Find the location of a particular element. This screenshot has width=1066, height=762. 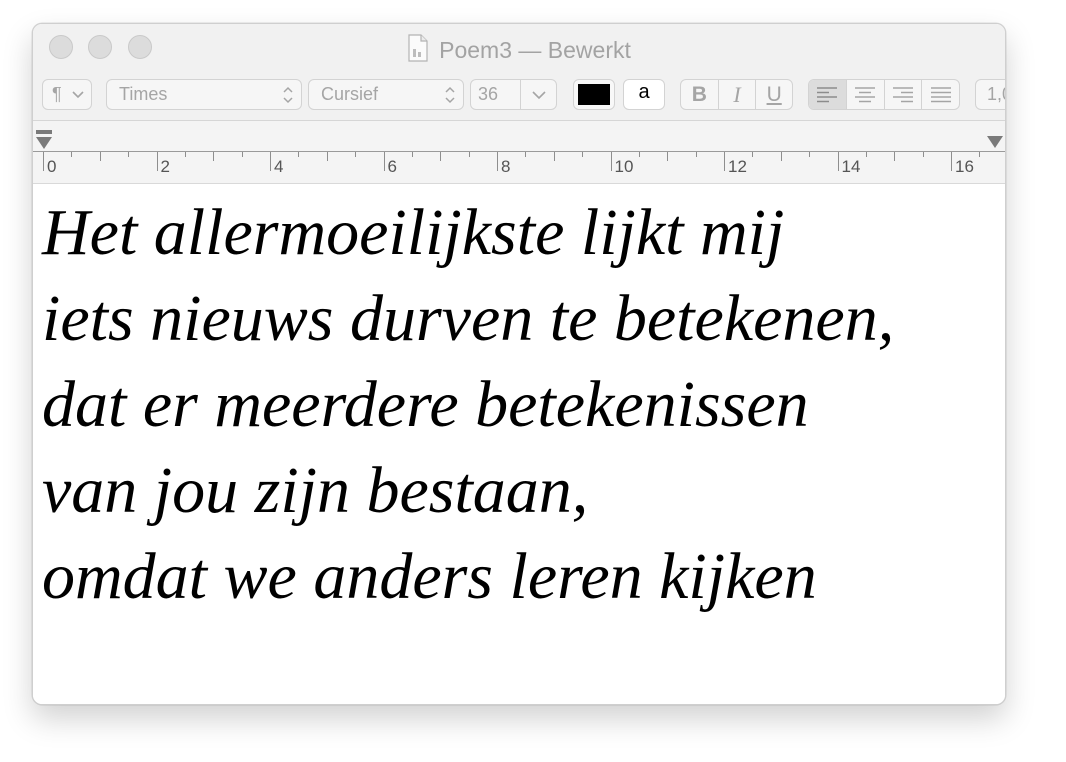

right-indent-marker-icon is located at coordinates (995, 142).